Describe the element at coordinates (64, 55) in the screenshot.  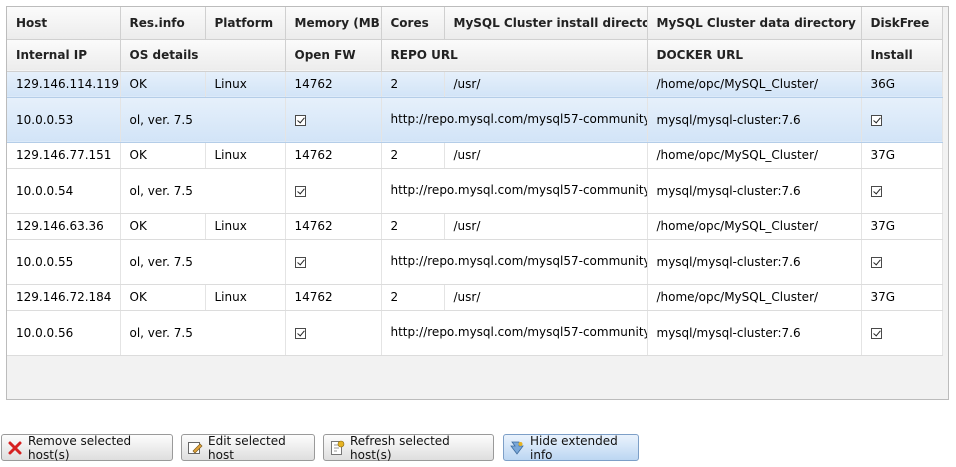
I see `col-header-internal-ip: Internal IP` at that location.